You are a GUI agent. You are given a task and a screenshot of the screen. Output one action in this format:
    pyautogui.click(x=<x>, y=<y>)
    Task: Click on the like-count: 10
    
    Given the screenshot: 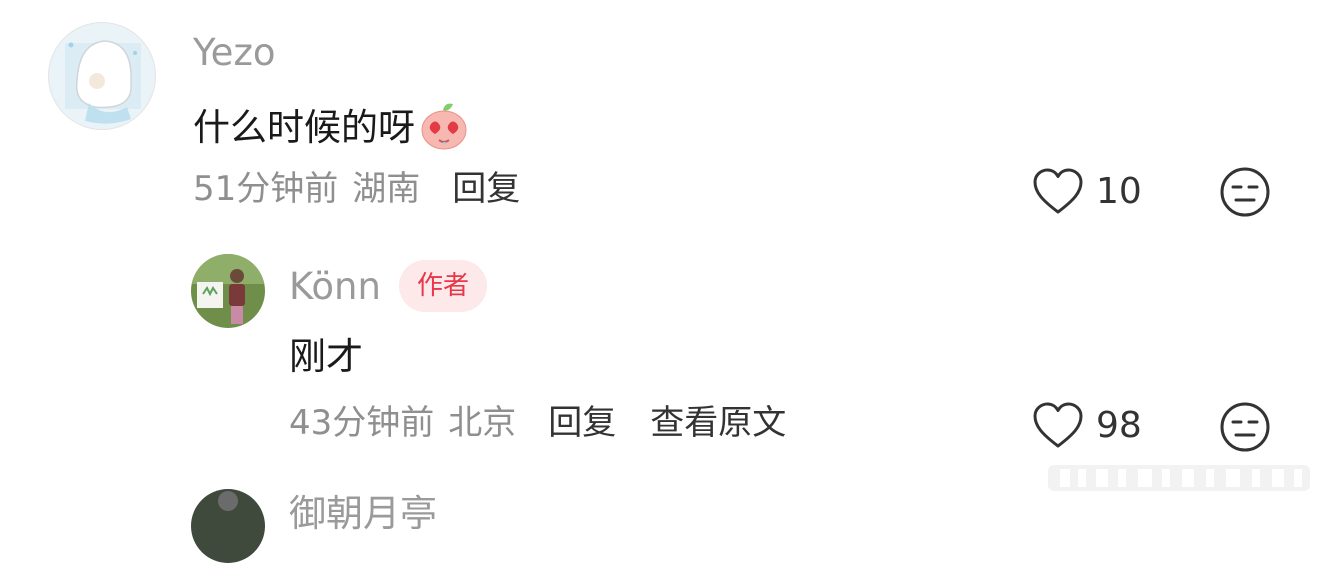 What is the action you would take?
    pyautogui.click(x=1119, y=191)
    